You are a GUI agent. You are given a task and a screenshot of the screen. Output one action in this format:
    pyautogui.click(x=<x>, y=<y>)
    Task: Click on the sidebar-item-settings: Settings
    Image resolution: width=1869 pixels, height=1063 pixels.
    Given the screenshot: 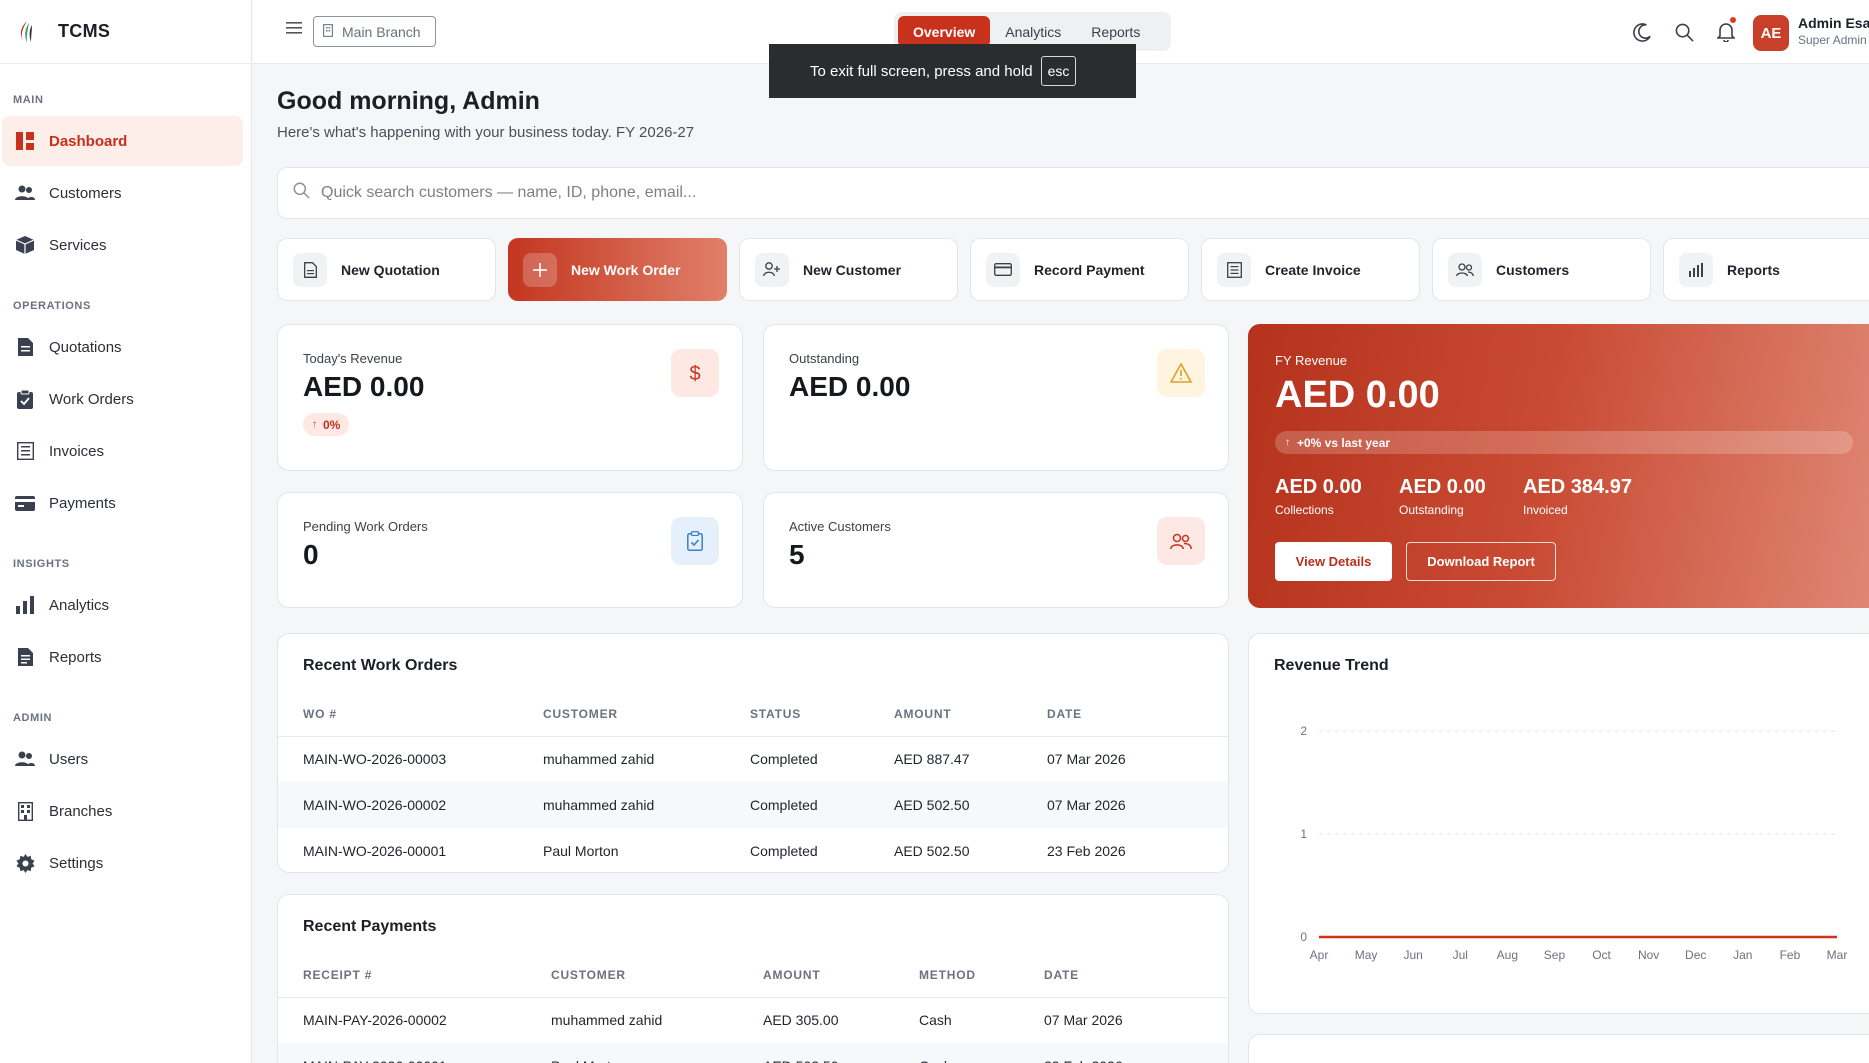 What is the action you would take?
    pyautogui.click(x=122, y=863)
    